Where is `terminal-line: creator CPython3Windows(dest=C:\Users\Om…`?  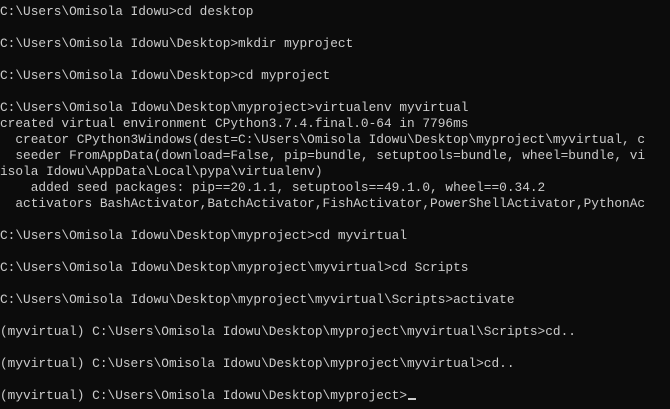 terminal-line: creator CPython3Windows(dest=C:\Users\Om… is located at coordinates (323, 139).